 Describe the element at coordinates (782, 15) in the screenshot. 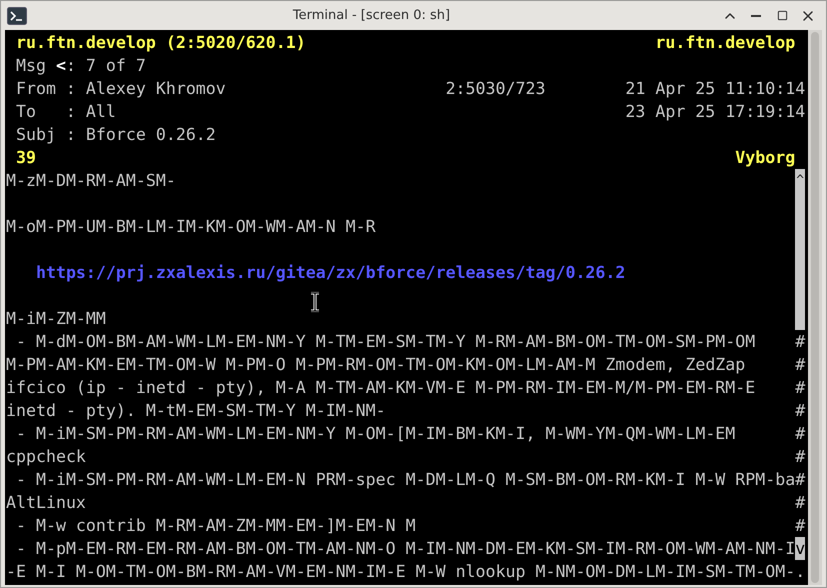

I see `maximize-icon` at that location.